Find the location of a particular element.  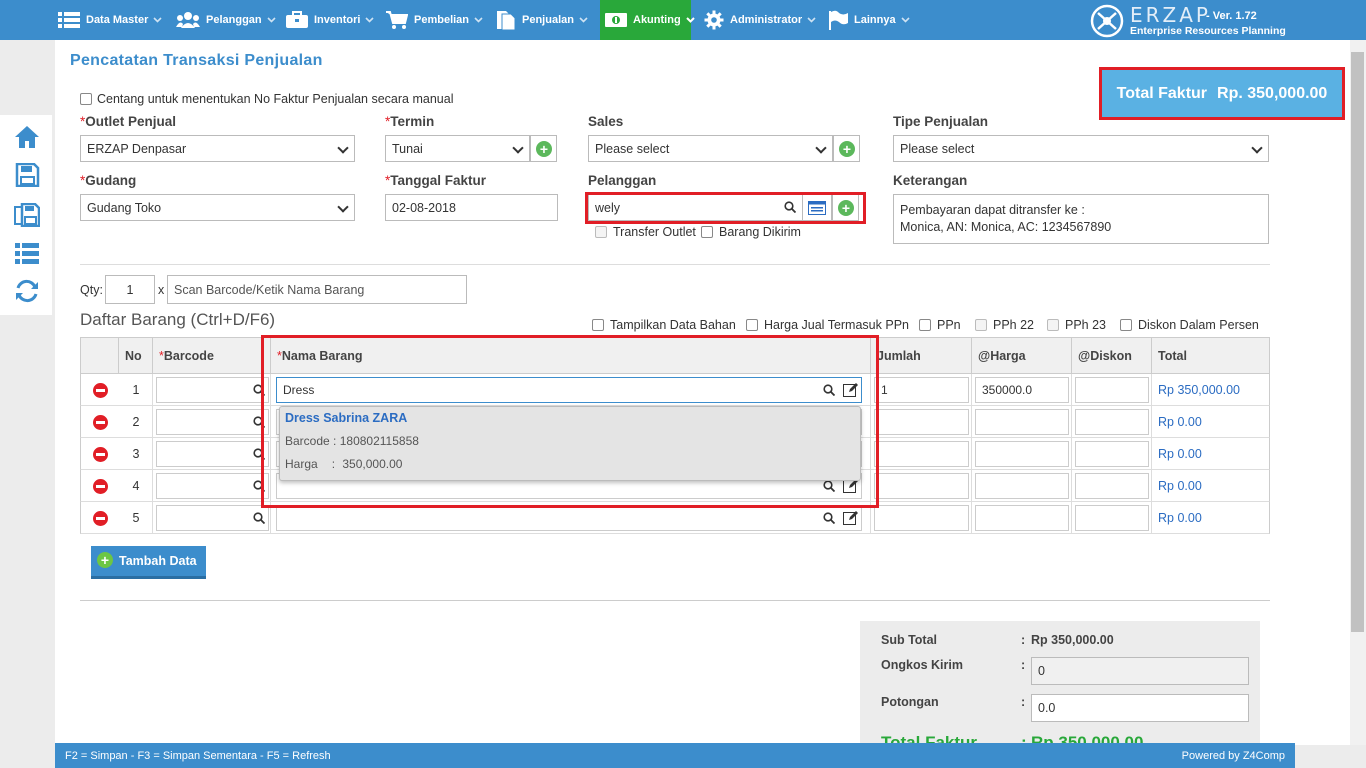

nav-penjualan: Penjualan is located at coordinates (542, 20).